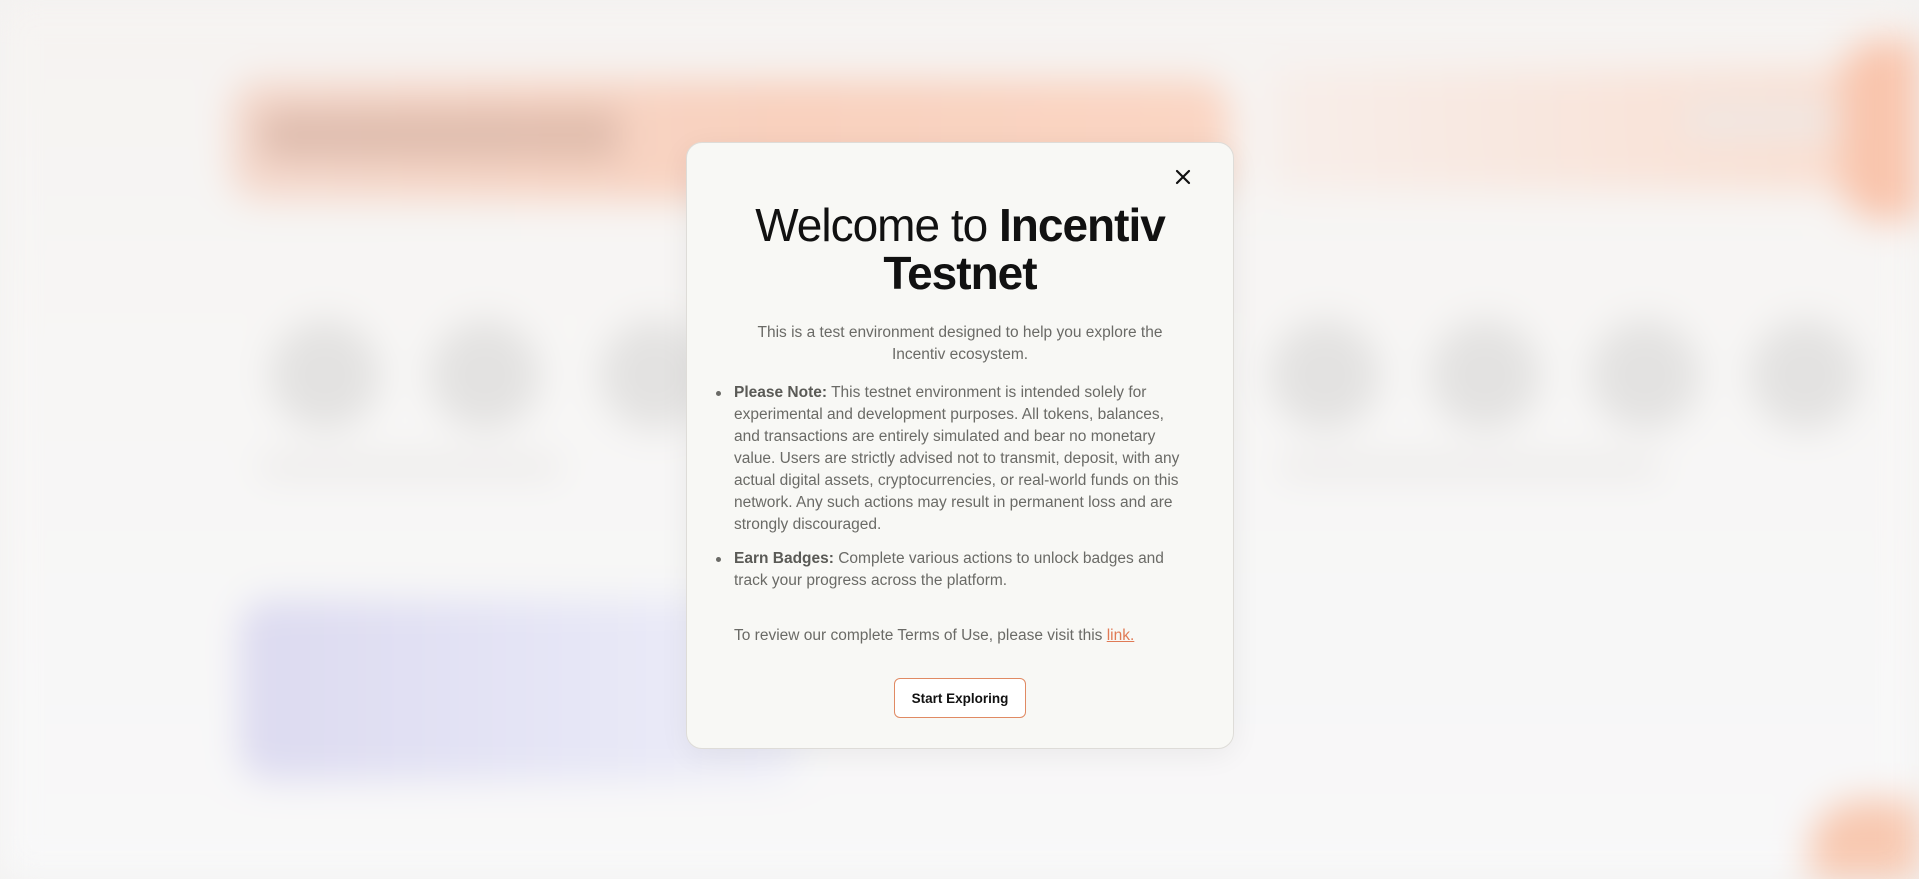 This screenshot has height=879, width=1919. What do you see at coordinates (440, 135) in the screenshot?
I see `background-hero-title` at bounding box center [440, 135].